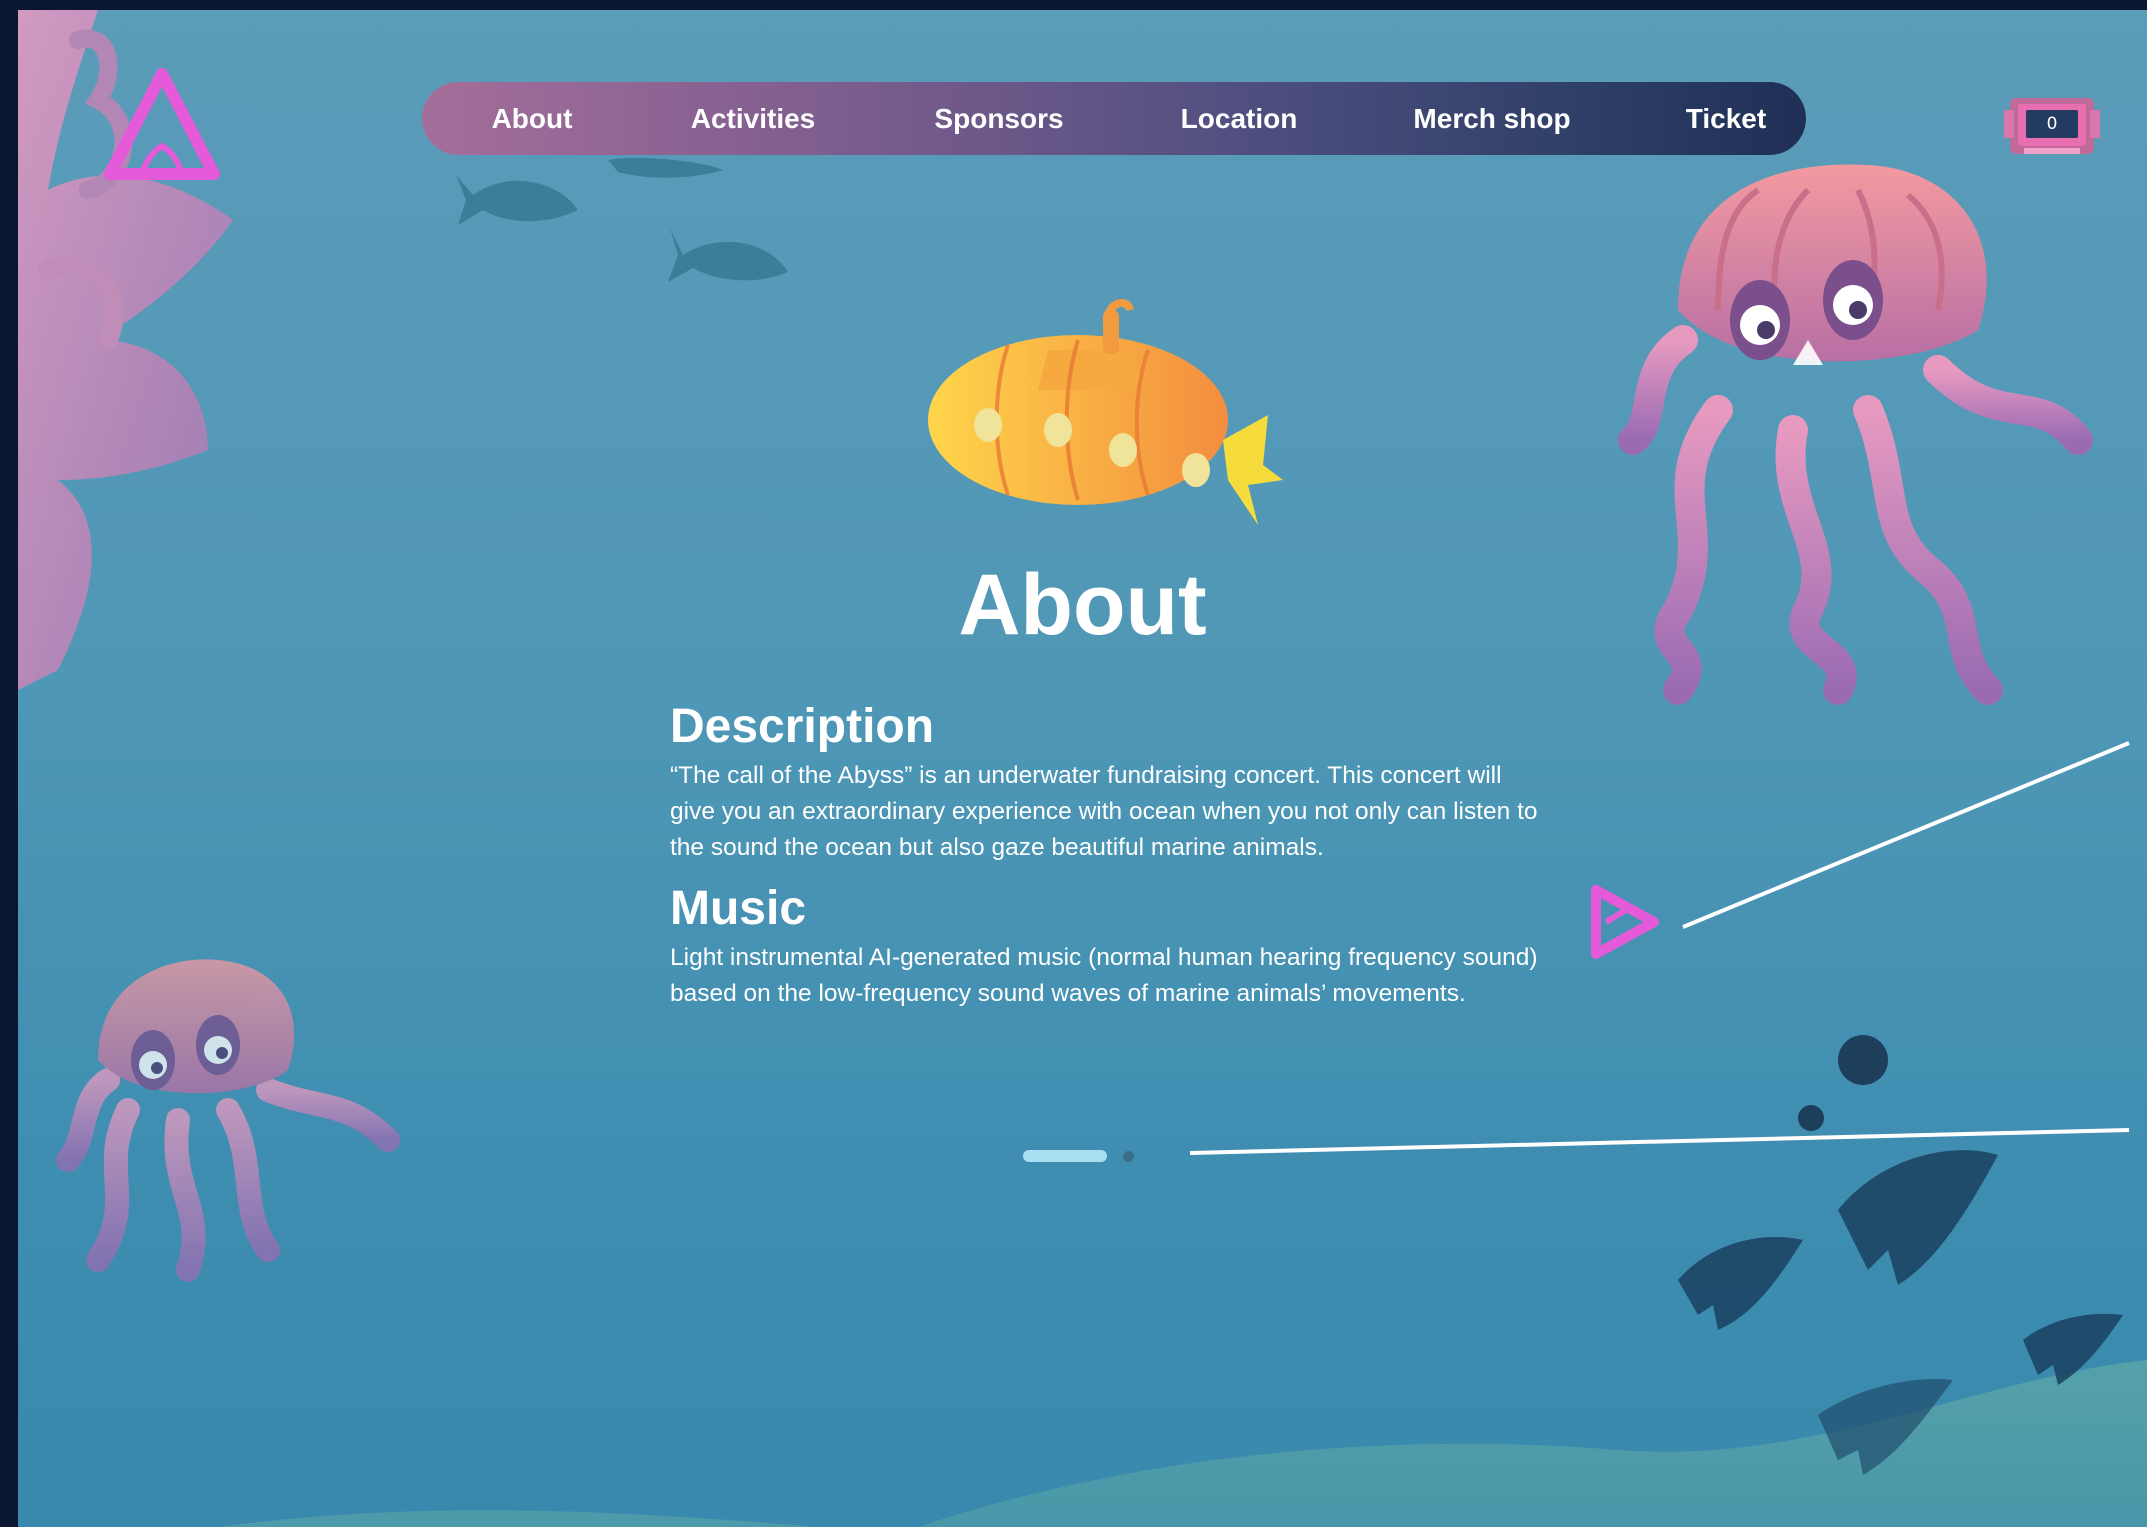  Describe the element at coordinates (1239, 118) in the screenshot. I see `nav-item-location: Location` at that location.